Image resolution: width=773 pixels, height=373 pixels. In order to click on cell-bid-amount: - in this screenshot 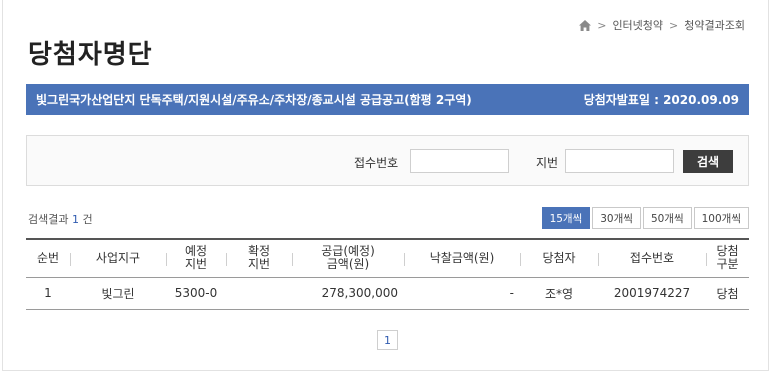, I will do `click(511, 293)`.